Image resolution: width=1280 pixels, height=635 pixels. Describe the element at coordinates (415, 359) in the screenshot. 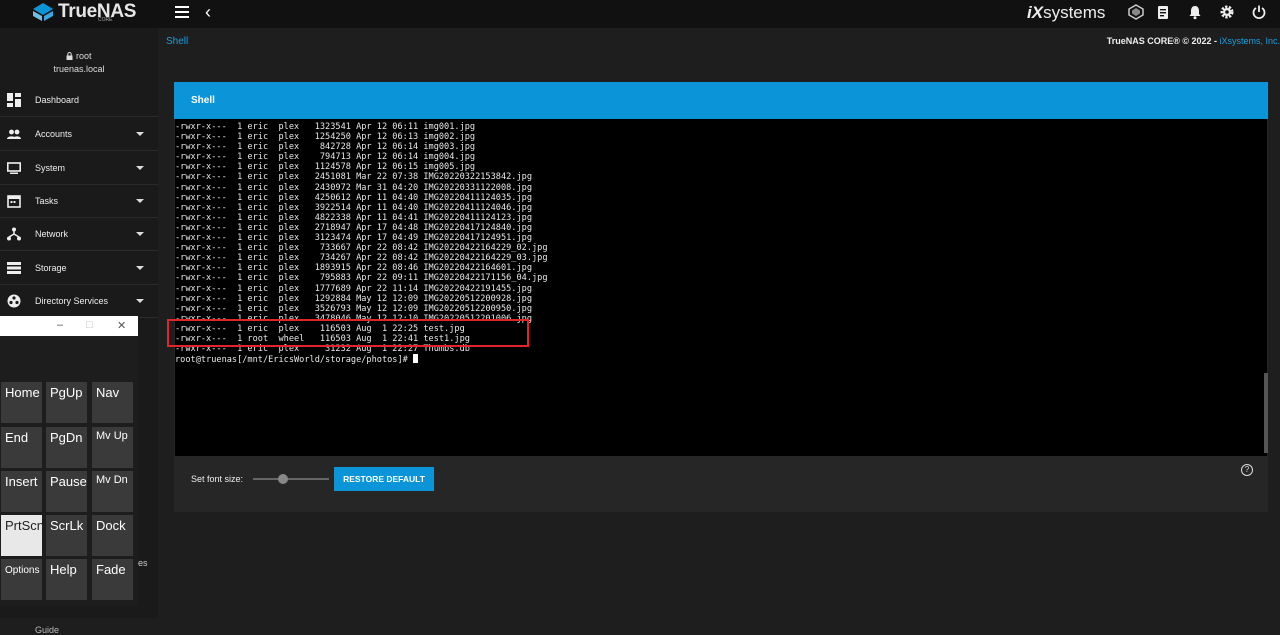

I see `terminal-cursor` at that location.